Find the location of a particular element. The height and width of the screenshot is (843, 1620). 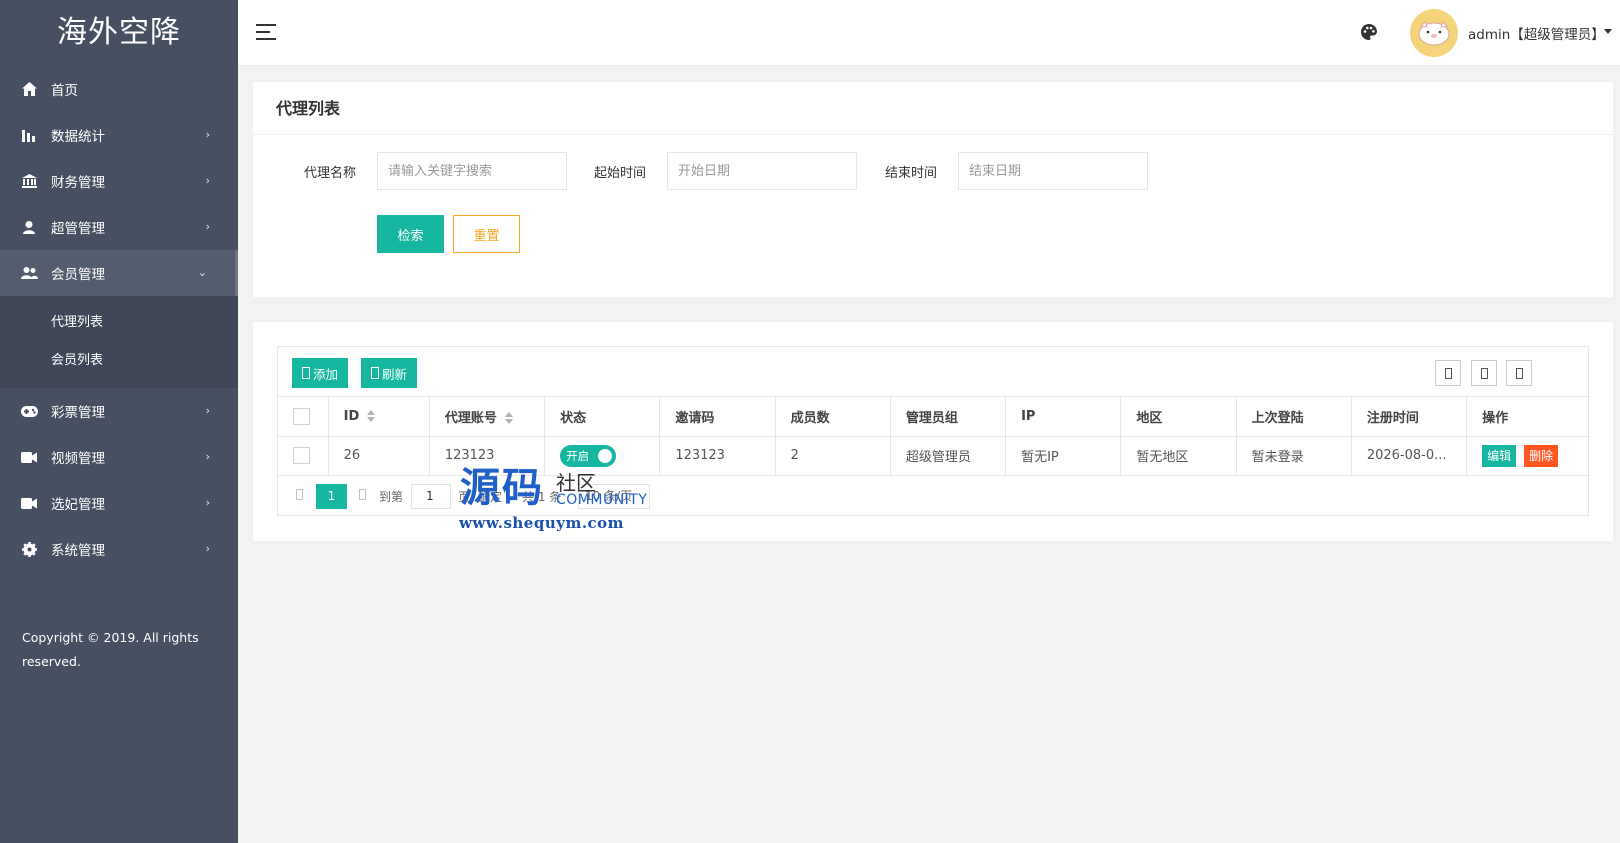

sidebar-subitem-members: 会员列表 is located at coordinates (119, 361).